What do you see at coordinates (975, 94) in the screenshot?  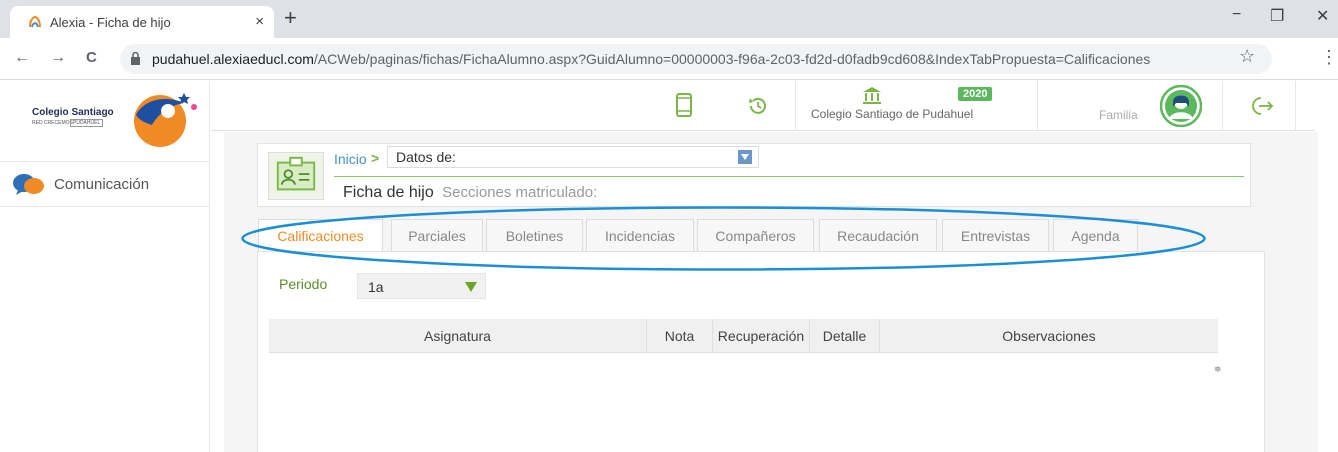 I see `year-badge: 2020` at bounding box center [975, 94].